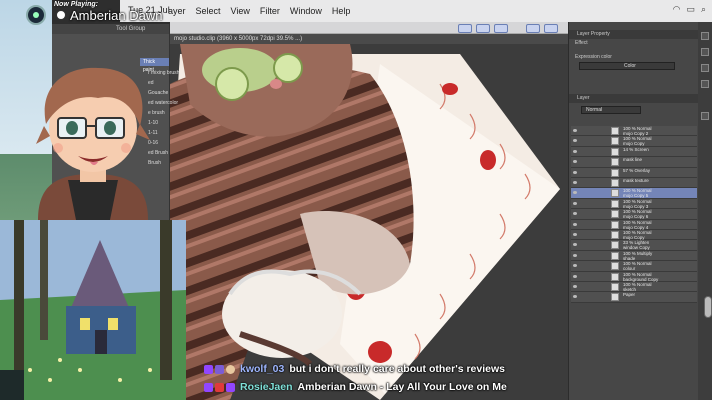 Image resolution: width=712 pixels, height=400 pixels. What do you see at coordinates (85, 15) in the screenshot?
I see `now-playing-overlay: Now Playing: Amberian Dawn` at bounding box center [85, 15].